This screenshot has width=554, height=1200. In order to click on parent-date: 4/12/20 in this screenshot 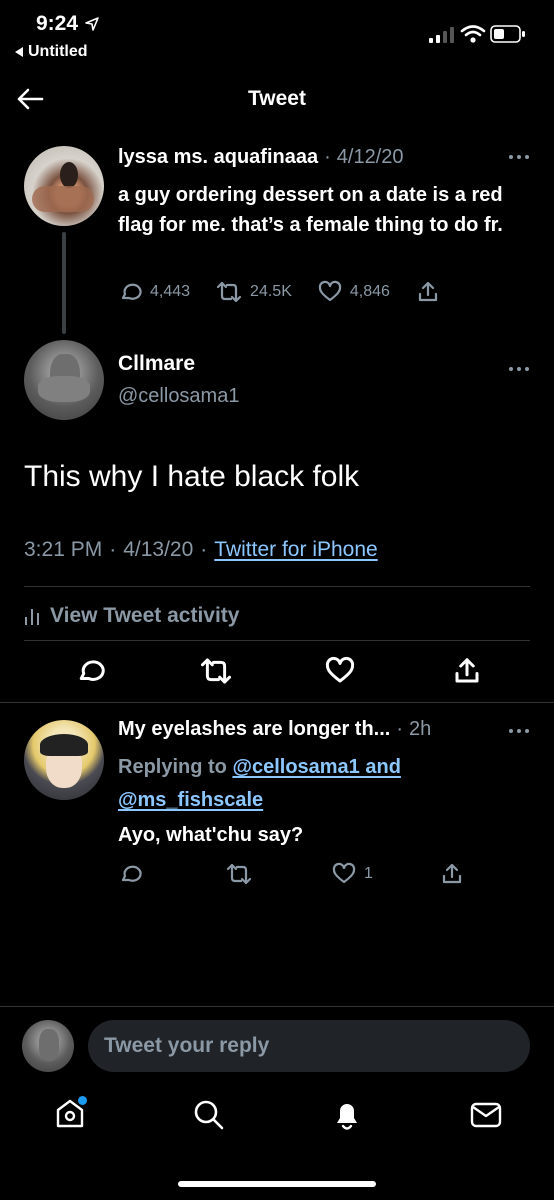, I will do `click(370, 157)`.